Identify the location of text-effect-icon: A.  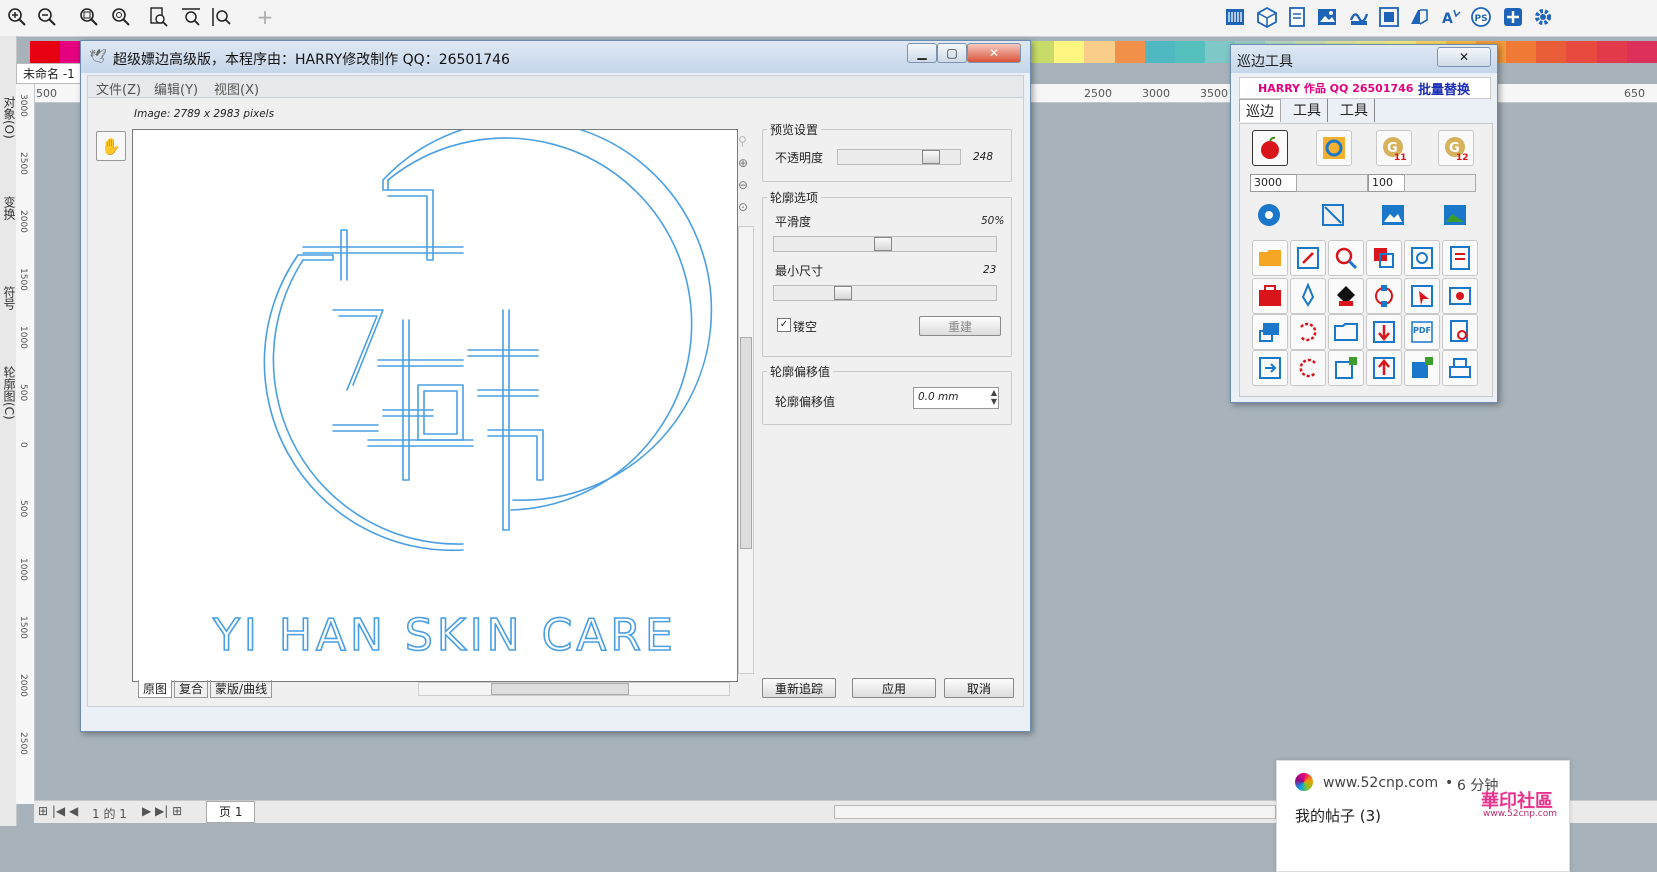
(1451, 17).